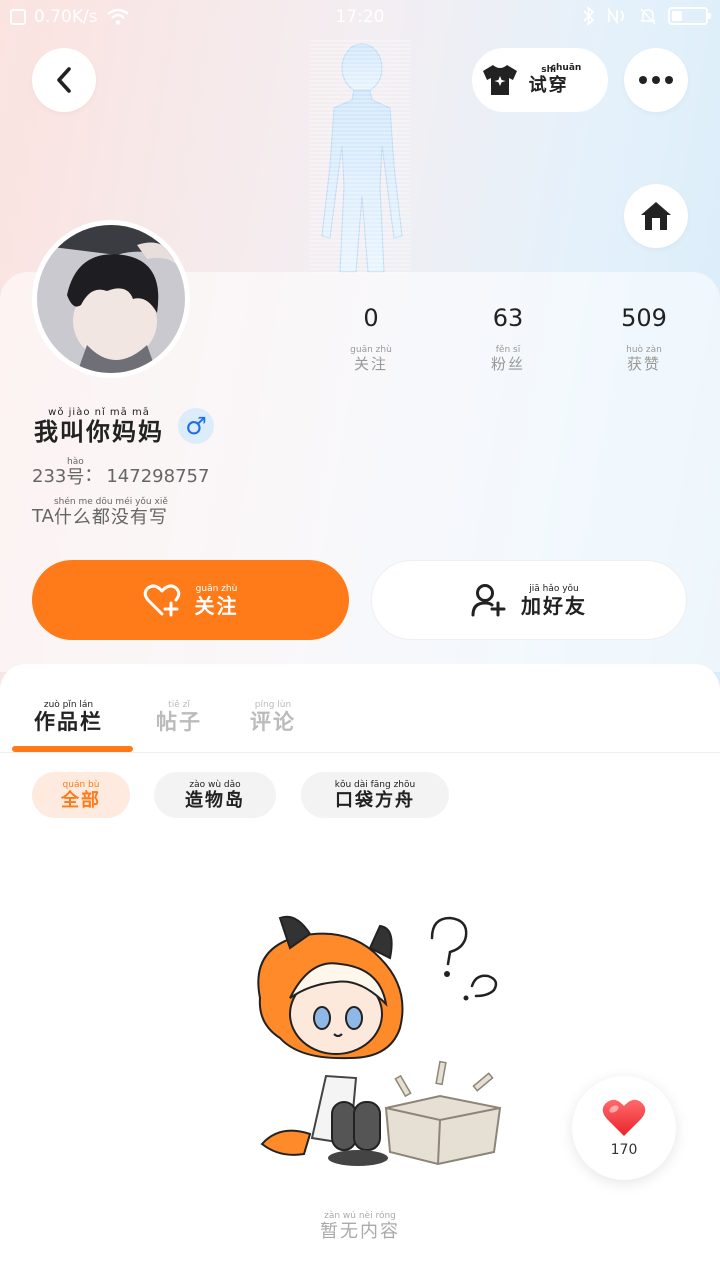 The width and height of the screenshot is (720, 1280). I want to click on add-friend-button: jiā hǎo yǒu 加好友, so click(529, 600).